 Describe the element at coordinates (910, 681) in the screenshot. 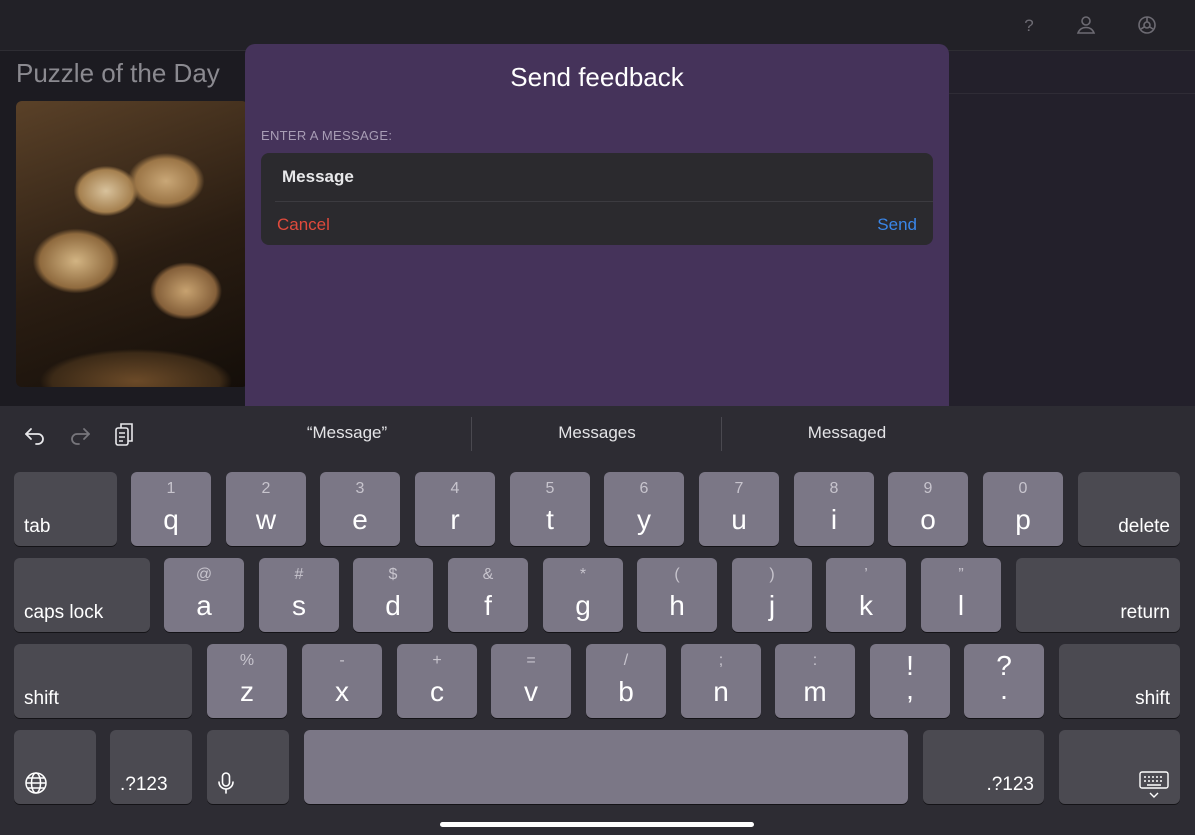

I see `key-comma: !,` at that location.